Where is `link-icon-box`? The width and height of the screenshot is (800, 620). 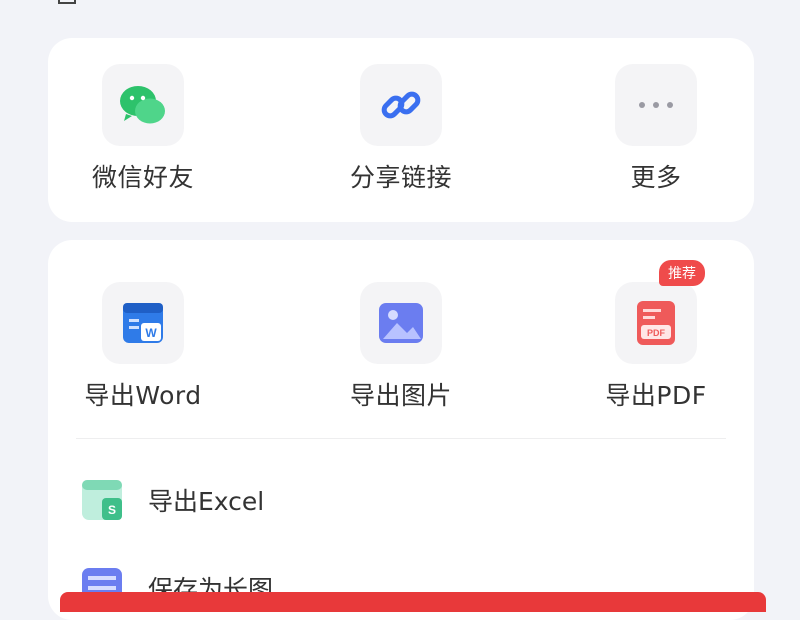 link-icon-box is located at coordinates (401, 105).